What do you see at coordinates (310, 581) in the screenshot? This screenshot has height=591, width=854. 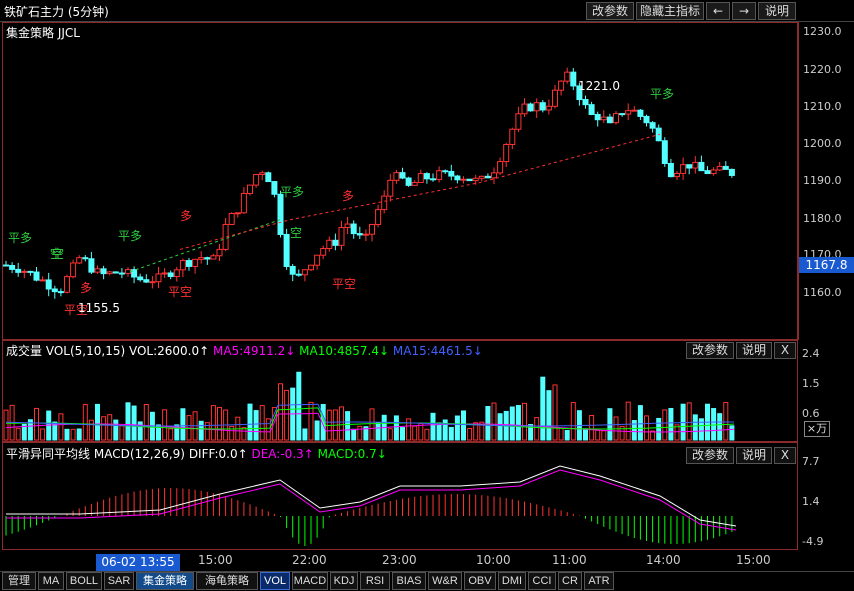 I see `tab-macd: MACD` at bounding box center [310, 581].